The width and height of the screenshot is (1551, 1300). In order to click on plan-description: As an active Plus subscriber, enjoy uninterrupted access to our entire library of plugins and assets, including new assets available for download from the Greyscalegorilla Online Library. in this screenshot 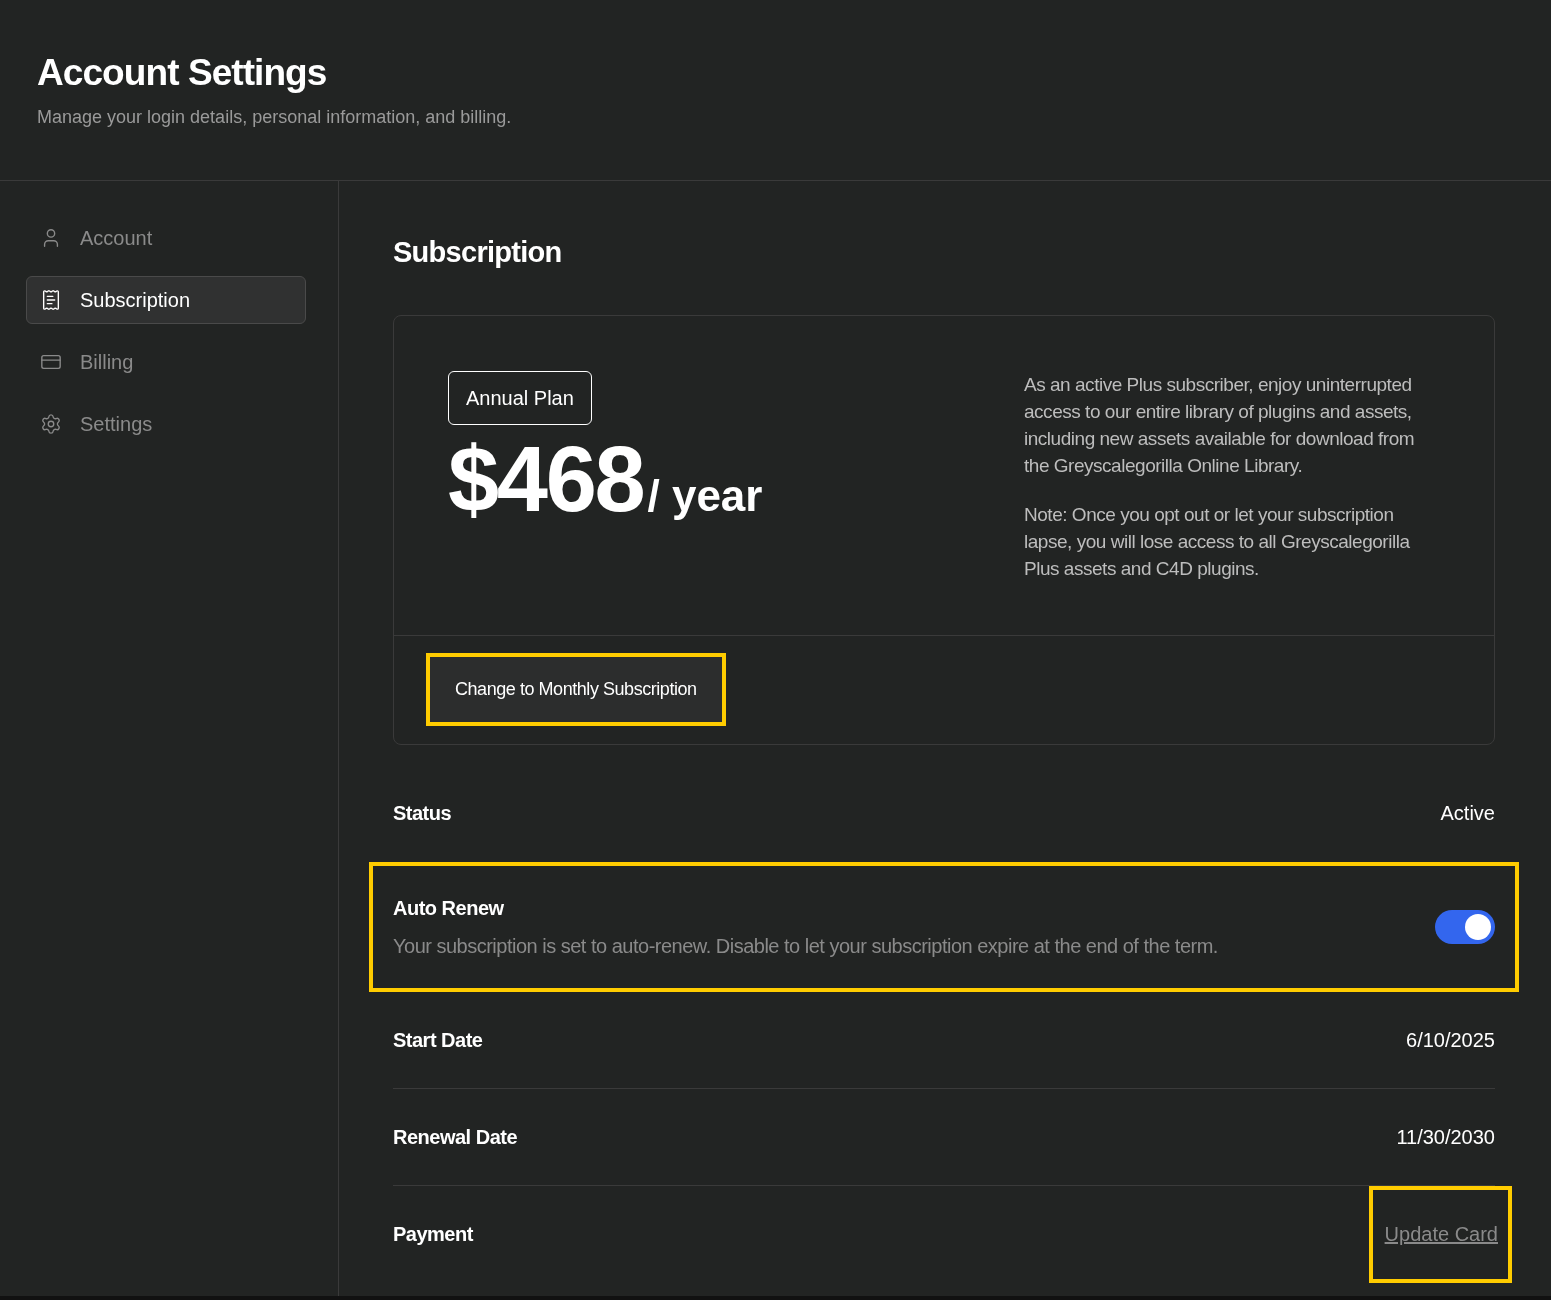, I will do `click(1220, 425)`.